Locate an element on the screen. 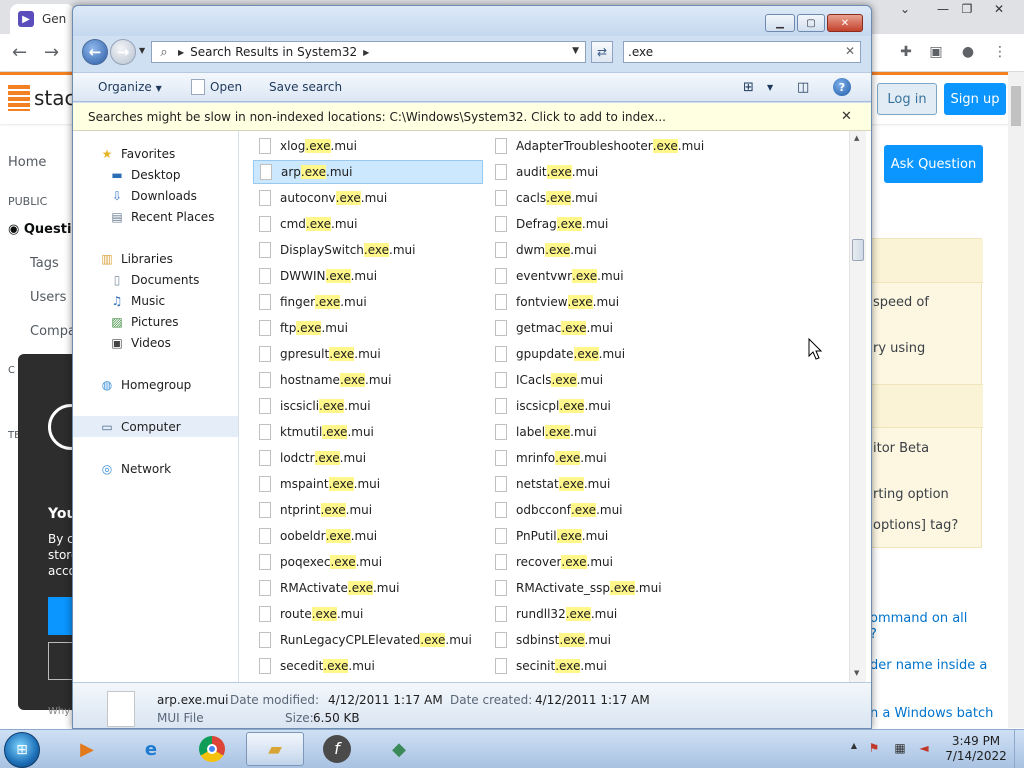 The image size is (1024, 768). address-bar: ⌕ ▶ Search Results in System32 ▶ ▼ is located at coordinates (368, 52).